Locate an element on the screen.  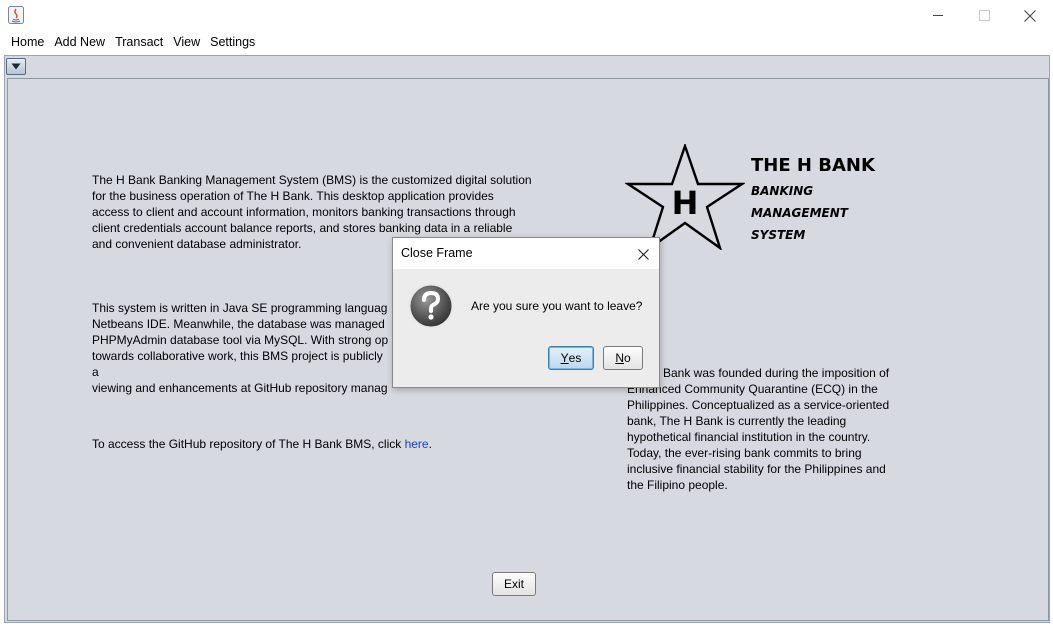
exit-button: Exit is located at coordinates (514, 584).